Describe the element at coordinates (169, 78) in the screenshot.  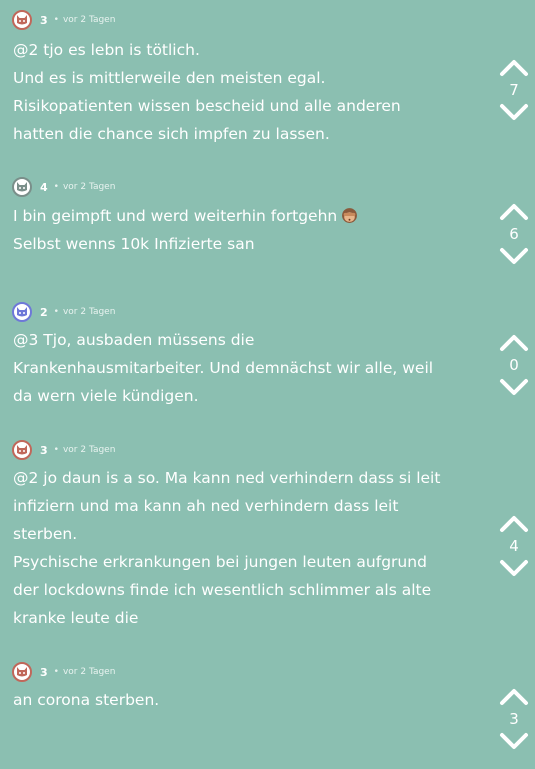
I see `comment-line: Und es is mittlerweile den meisten egal.` at that location.